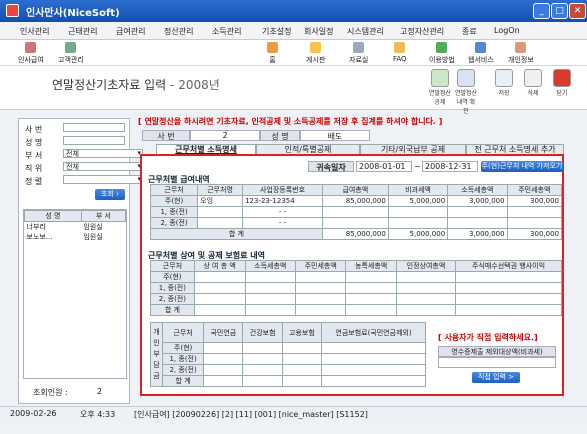 The width and height of the screenshot is (587, 434). Describe the element at coordinates (272, 47) in the screenshot. I see `home-icon` at that location.